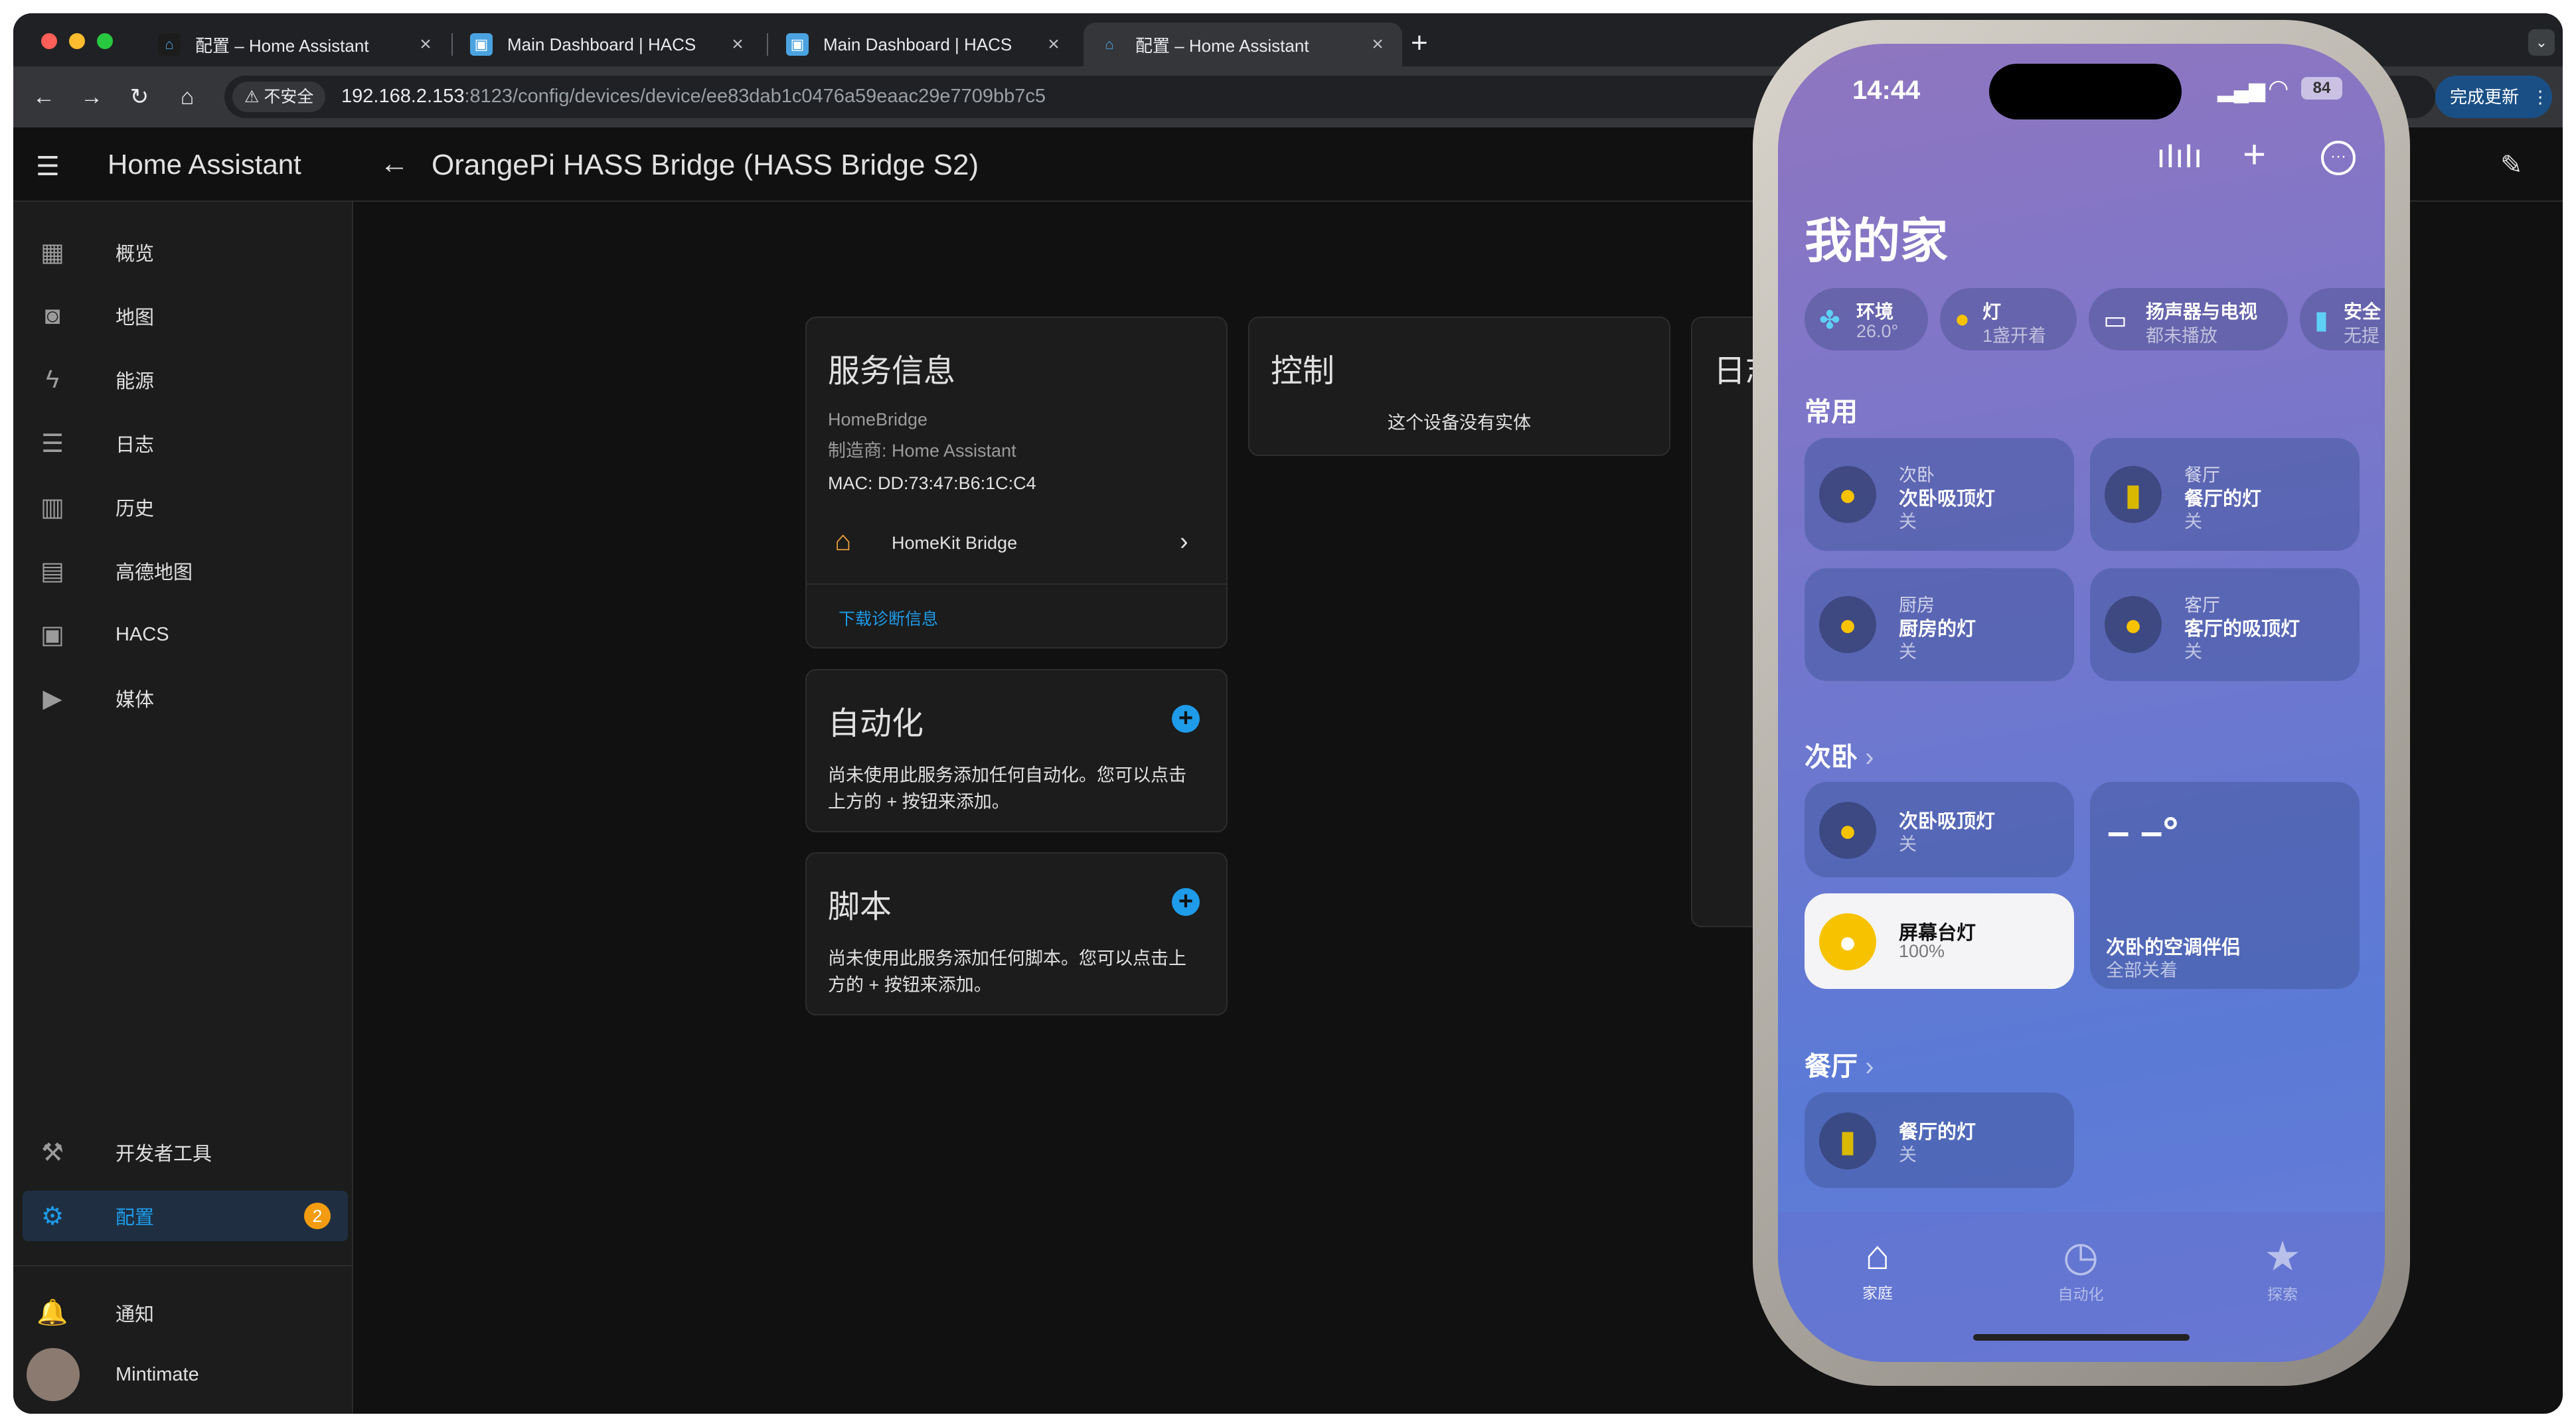 The image size is (2576, 1427). What do you see at coordinates (1877, 1293) in the screenshot?
I see `tab-label: 家庭` at bounding box center [1877, 1293].